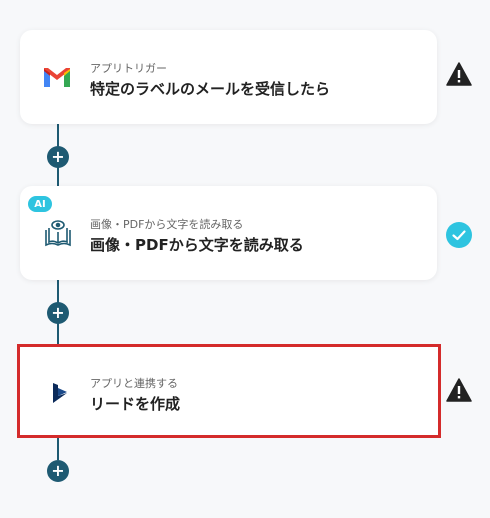 Image resolution: width=490 pixels, height=518 pixels. Describe the element at coordinates (58, 449) in the screenshot. I see `connector-line` at that location.